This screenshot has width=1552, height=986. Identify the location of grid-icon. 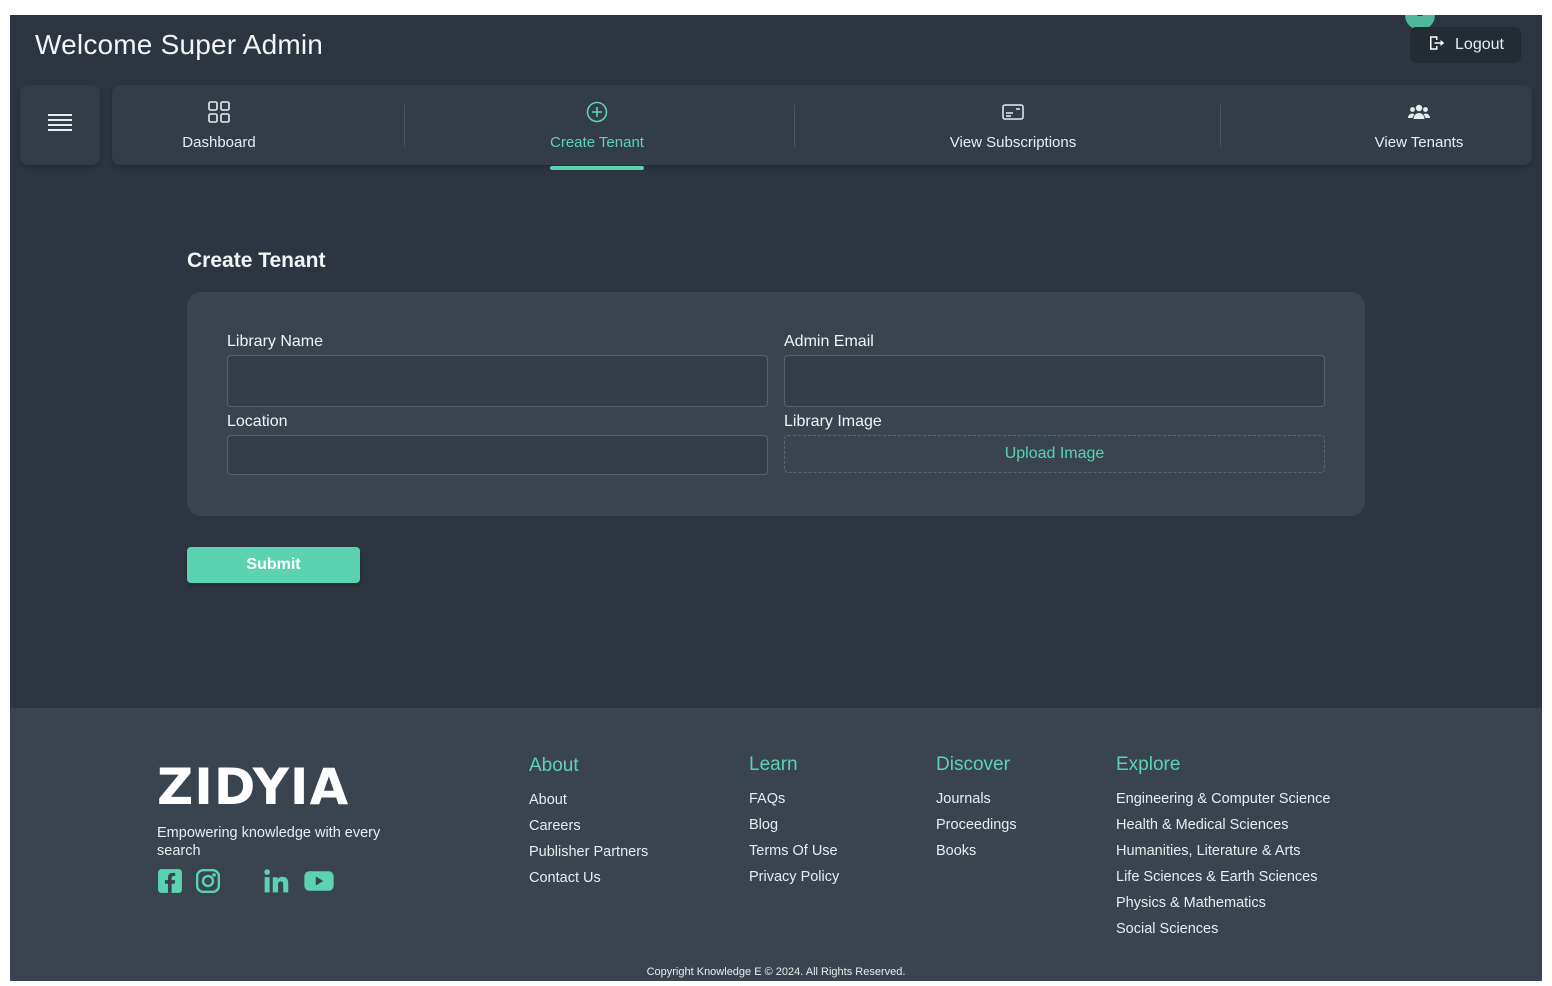
(219, 114).